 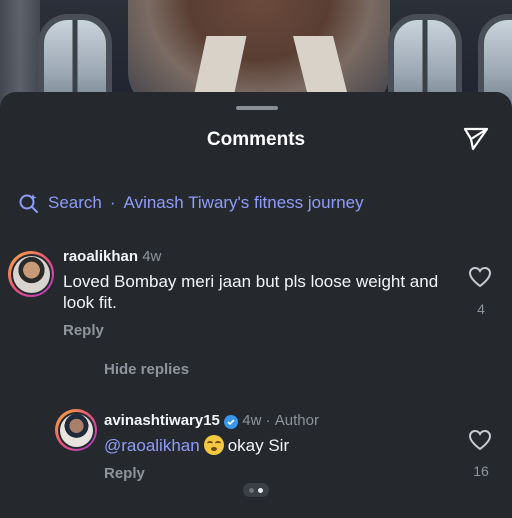 I want to click on search-sparkle-icon, so click(x=28, y=203).